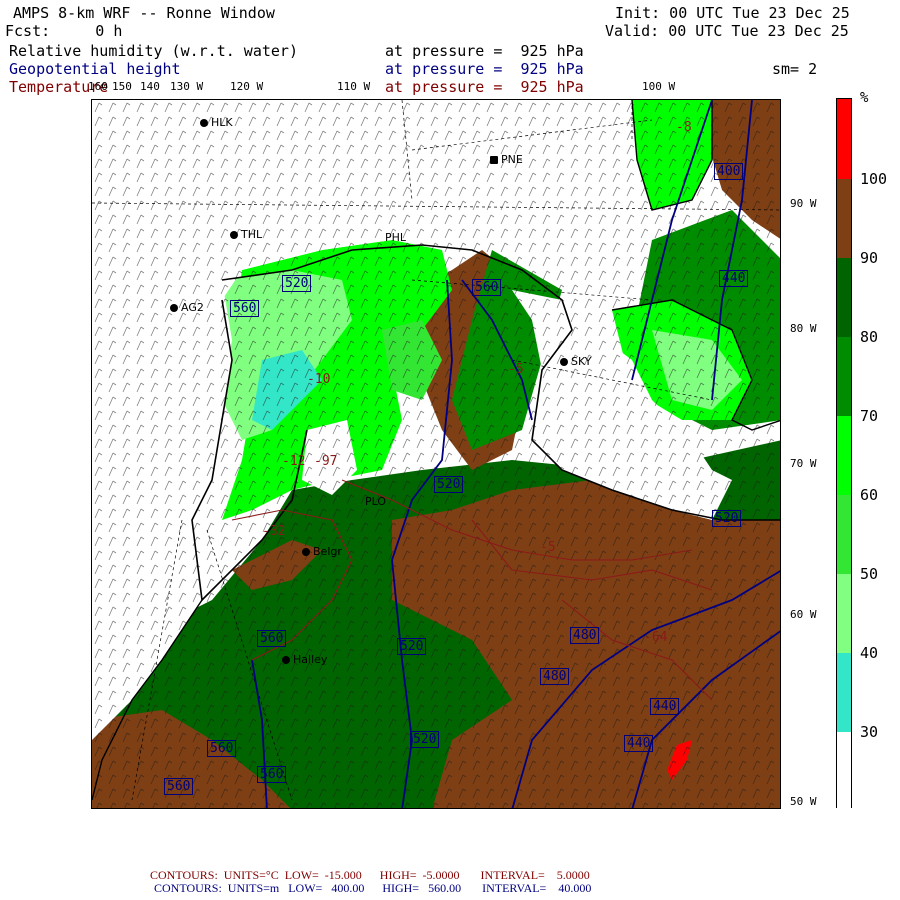 The height and width of the screenshot is (900, 900). I want to click on station-marker: AG2, so click(187, 307).